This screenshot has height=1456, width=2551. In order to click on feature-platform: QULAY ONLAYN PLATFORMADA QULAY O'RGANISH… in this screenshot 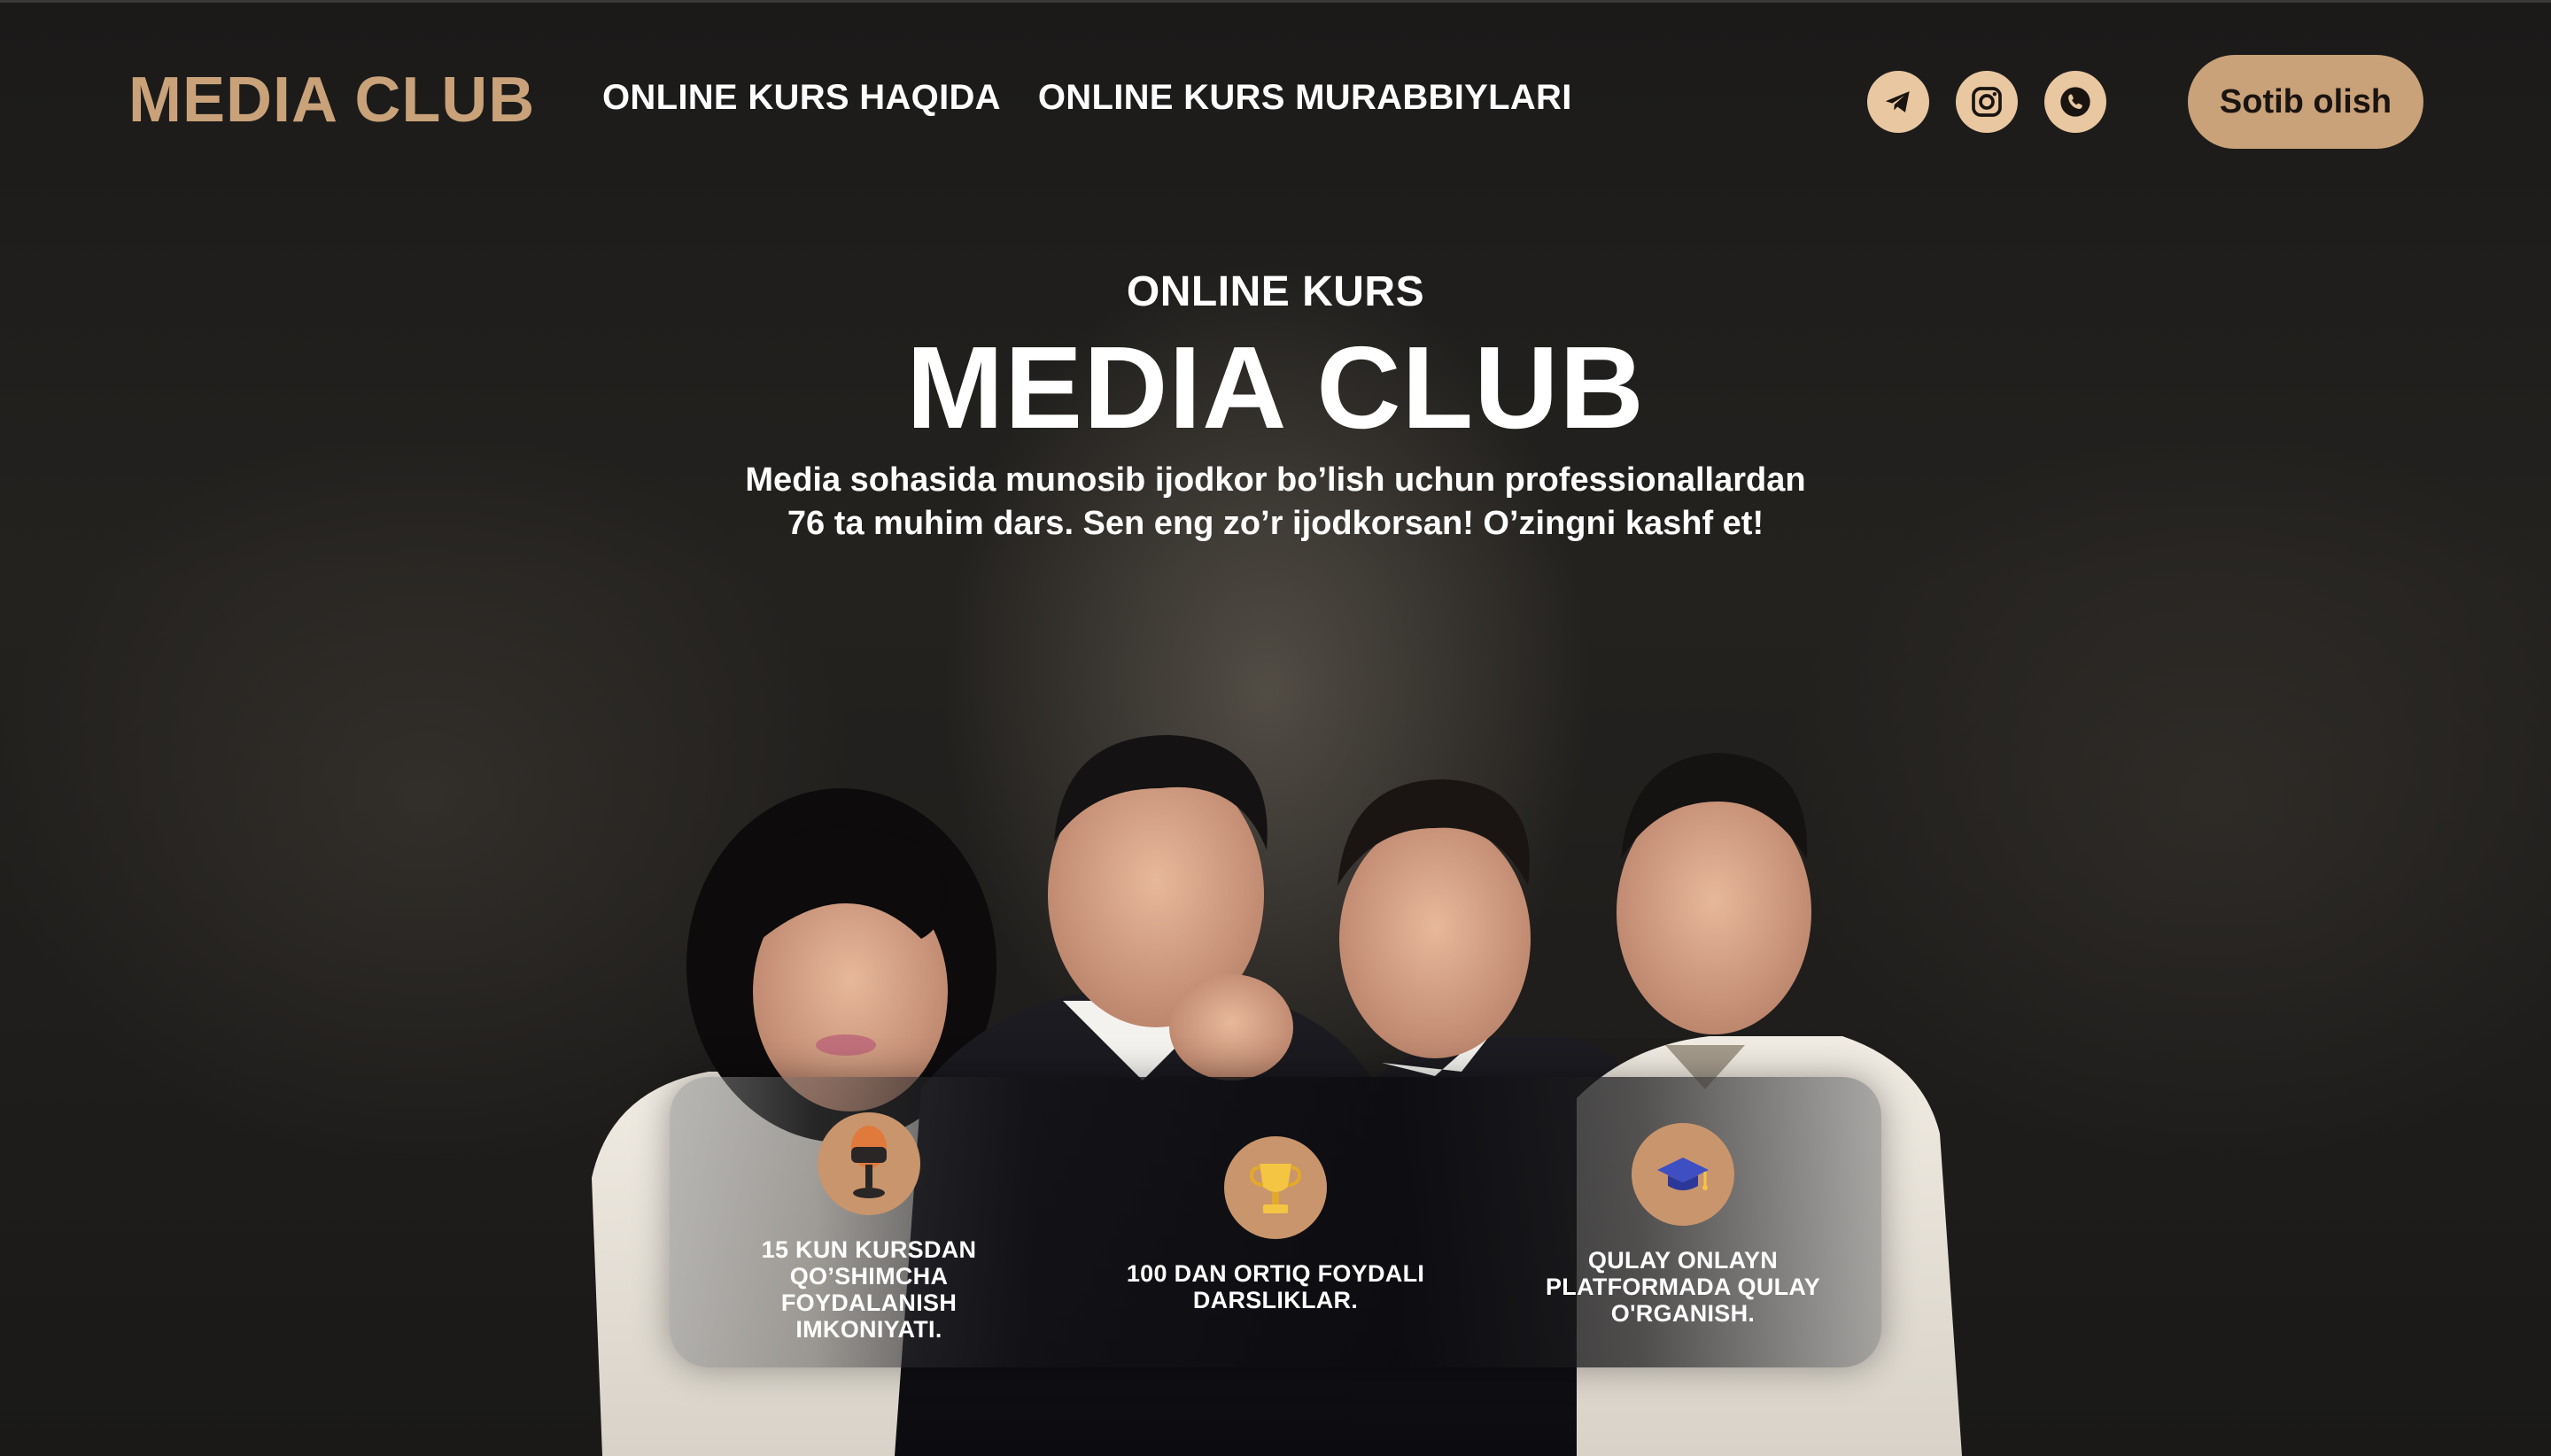, I will do `click(1683, 1225)`.